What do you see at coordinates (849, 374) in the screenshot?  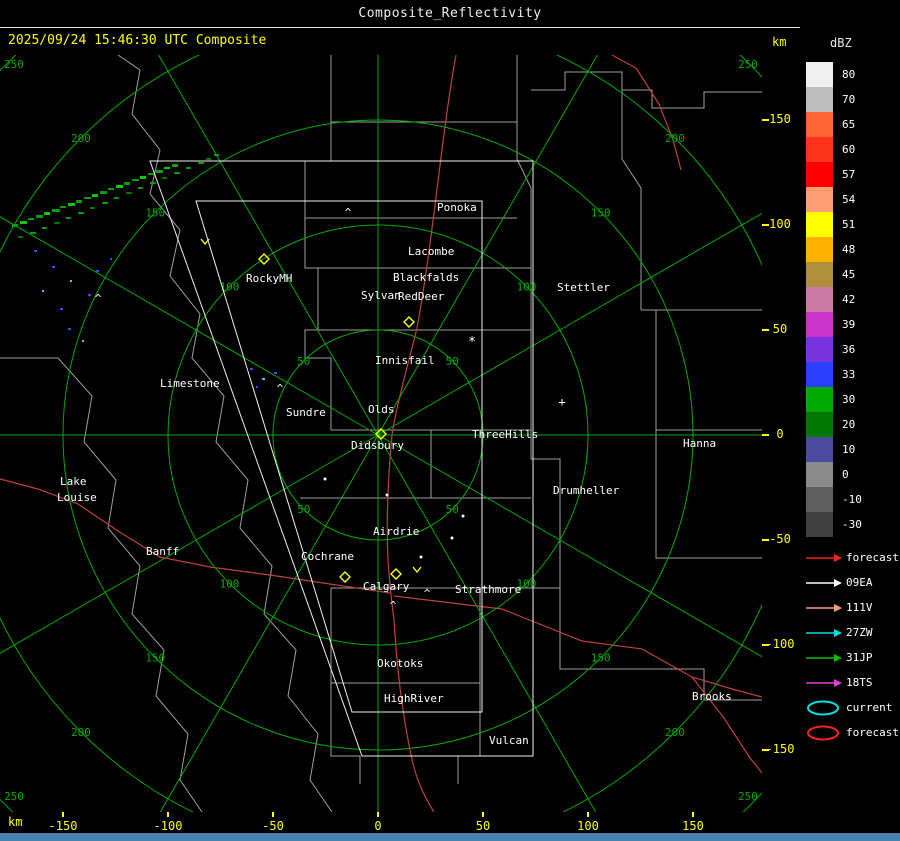 I see `dbz-value: 33` at bounding box center [849, 374].